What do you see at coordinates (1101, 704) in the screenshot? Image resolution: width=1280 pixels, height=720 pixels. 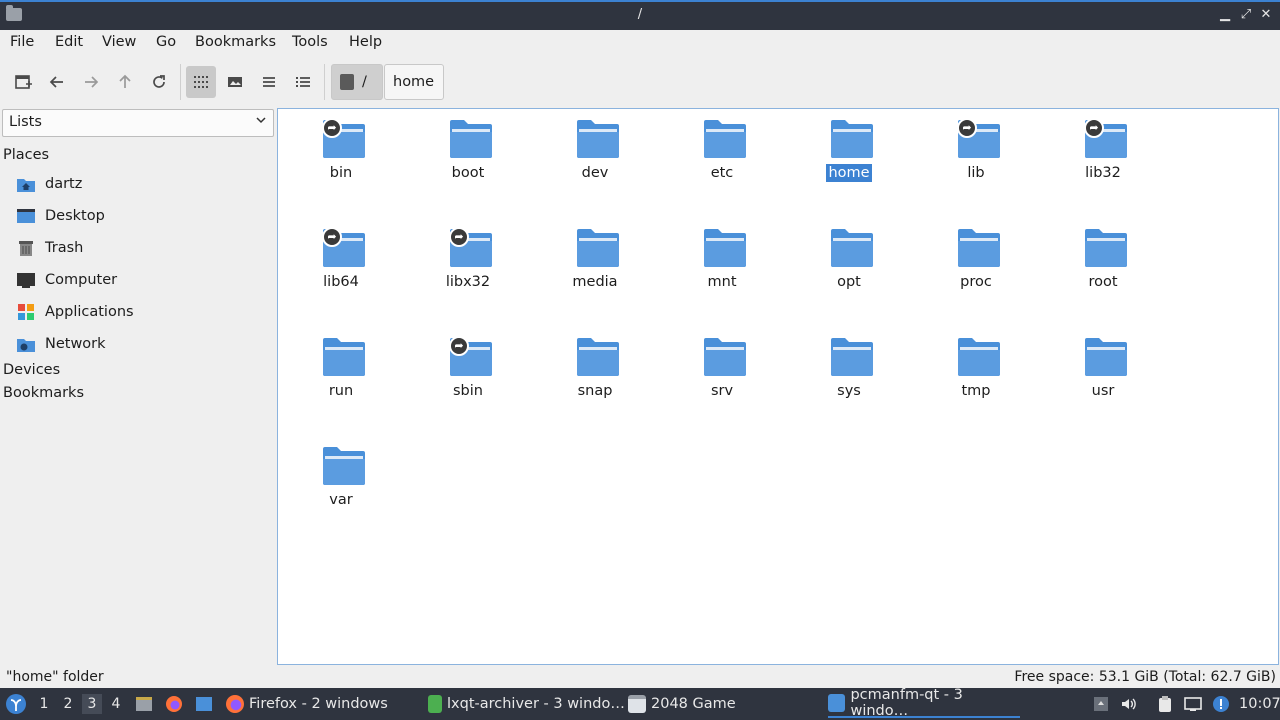 I see `tray-show-desktop-icon` at bounding box center [1101, 704].